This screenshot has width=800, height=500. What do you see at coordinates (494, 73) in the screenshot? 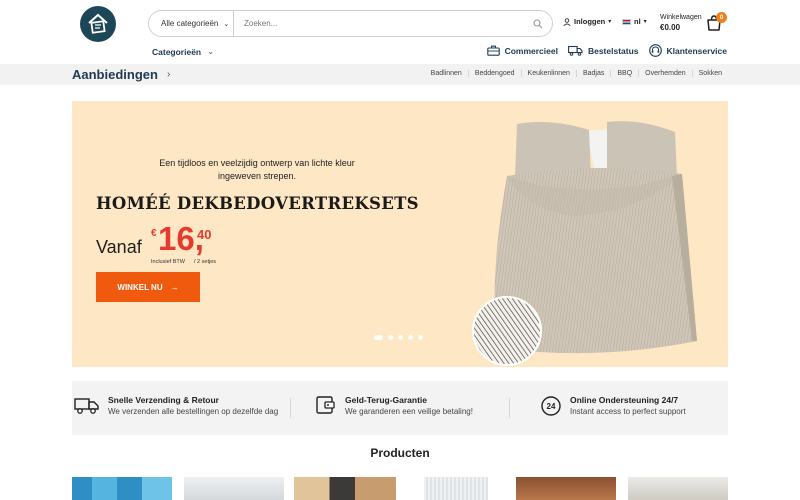
I see `subnav-item: Beddengoed` at bounding box center [494, 73].